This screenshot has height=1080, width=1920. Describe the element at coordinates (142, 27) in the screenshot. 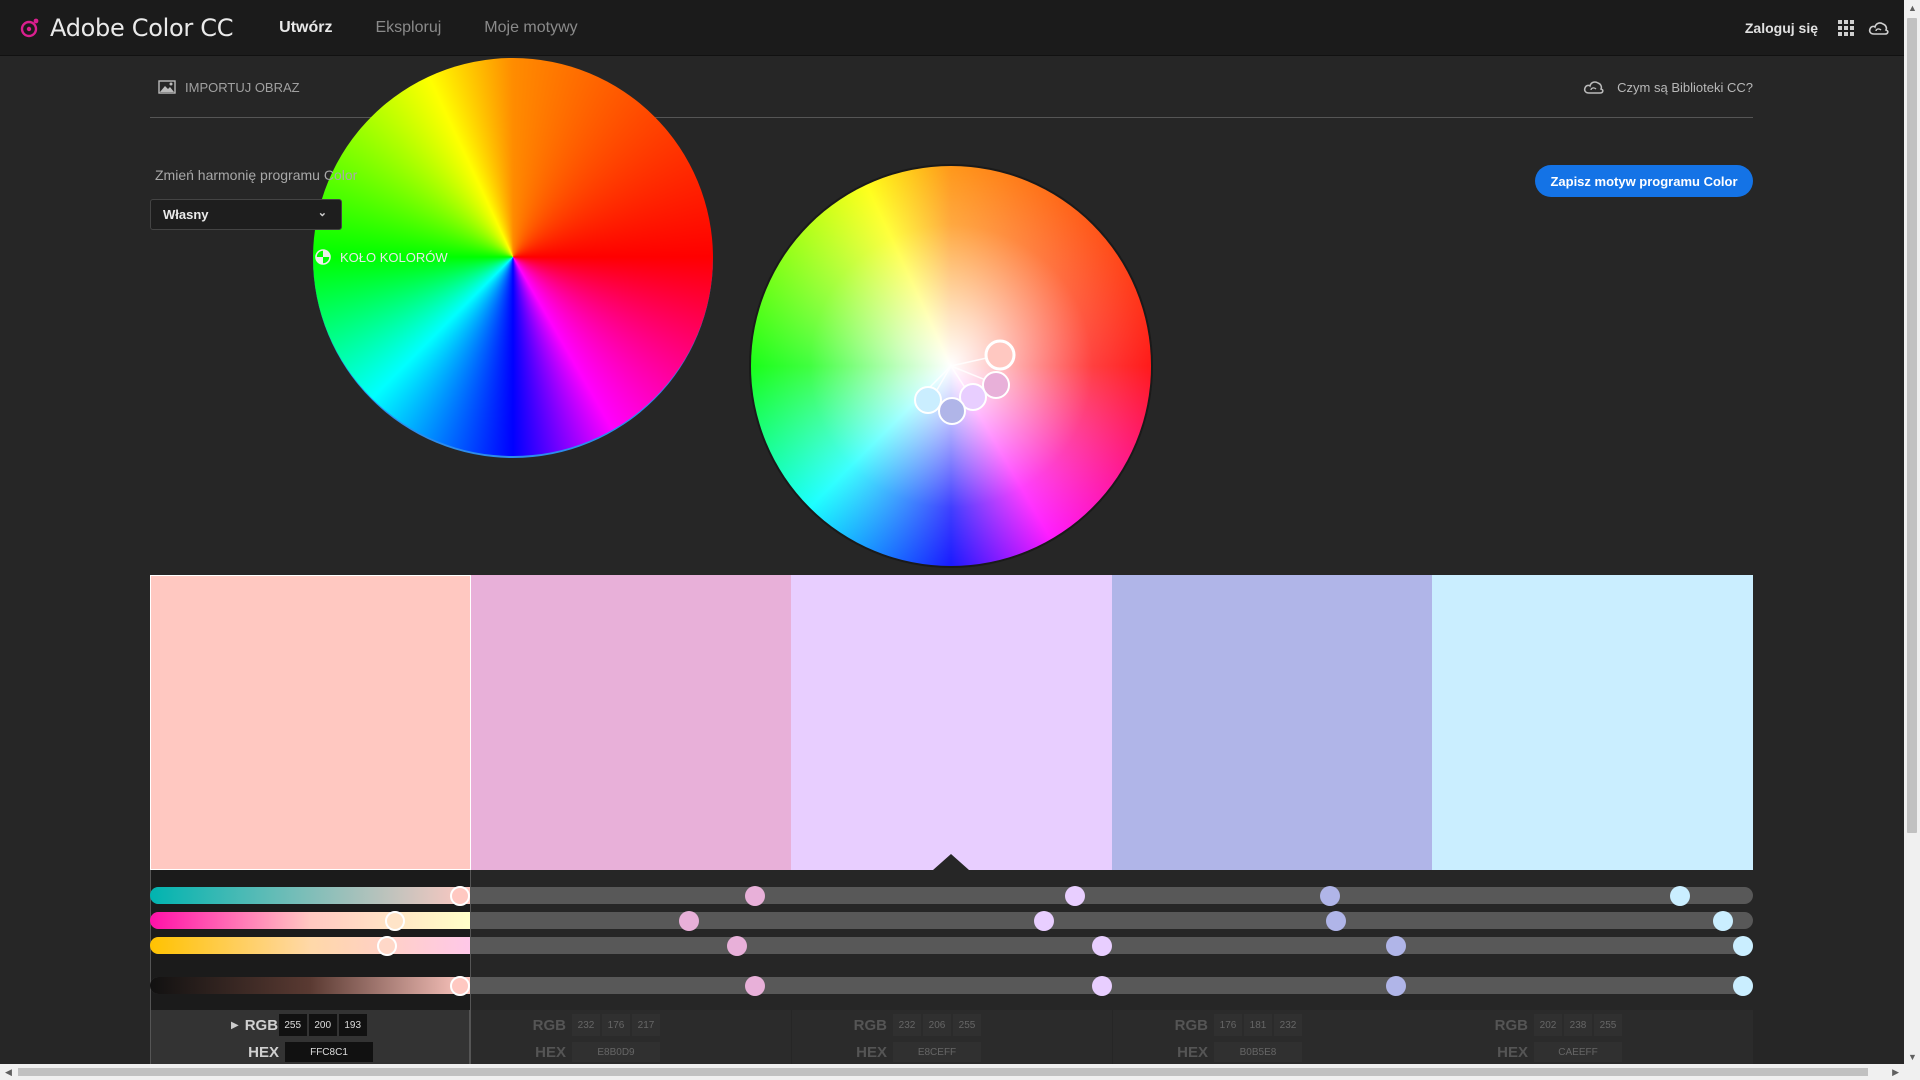

I see `app-title: Adobe Color CC` at that location.